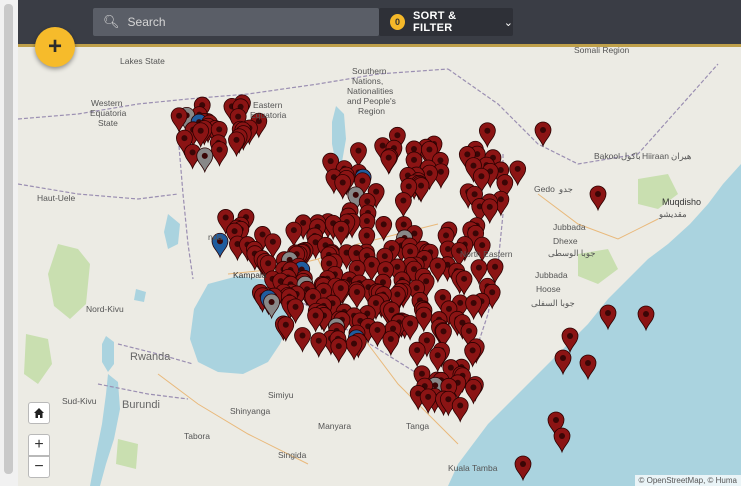 The height and width of the screenshot is (486, 741). Describe the element at coordinates (236, 22) in the screenshot. I see `search-box: 🔍︎ Search` at that location.